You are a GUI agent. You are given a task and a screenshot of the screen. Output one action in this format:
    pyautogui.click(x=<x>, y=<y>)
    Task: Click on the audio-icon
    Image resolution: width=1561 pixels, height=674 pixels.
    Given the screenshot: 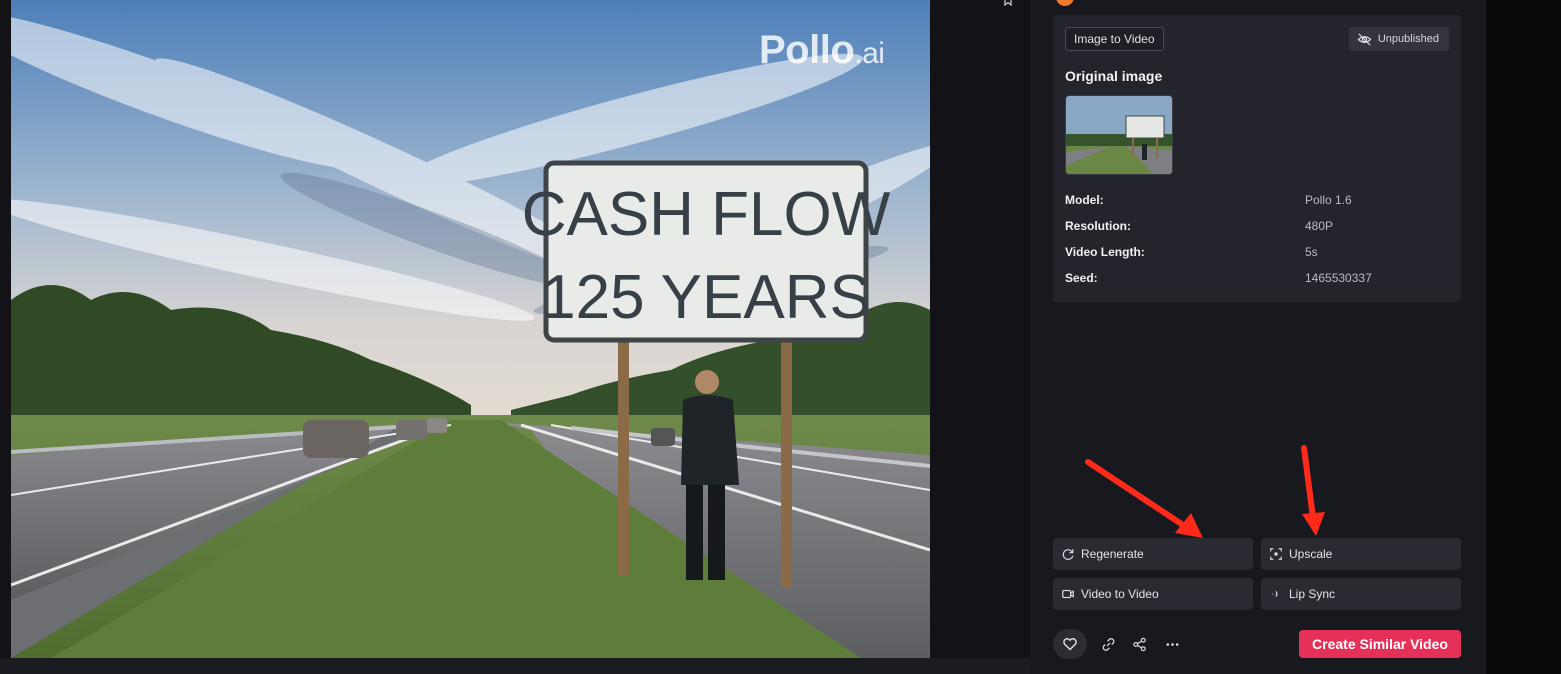 What is the action you would take?
    pyautogui.click(x=1275, y=594)
    